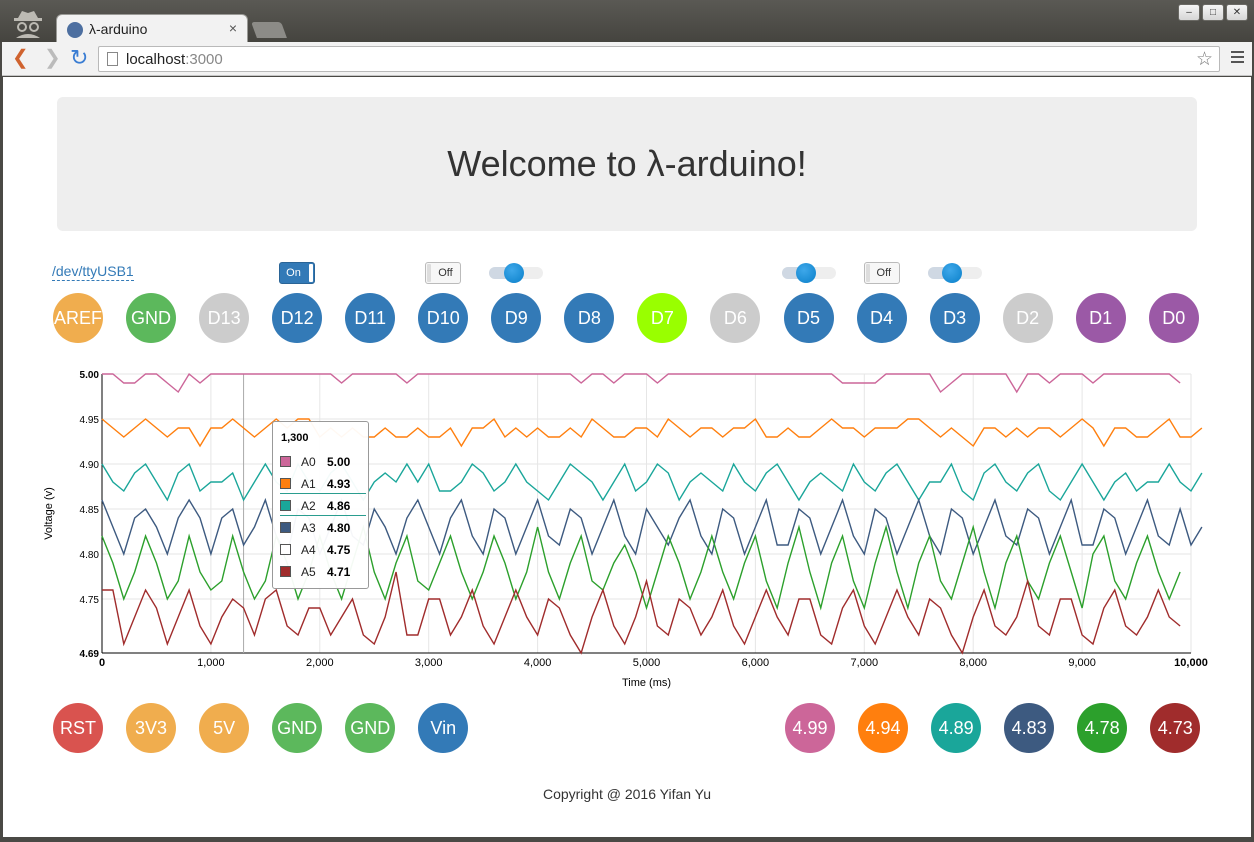 This screenshot has width=1254, height=842. Describe the element at coordinates (308, 484) in the screenshot. I see `tooltip-series-name: A1` at that location.